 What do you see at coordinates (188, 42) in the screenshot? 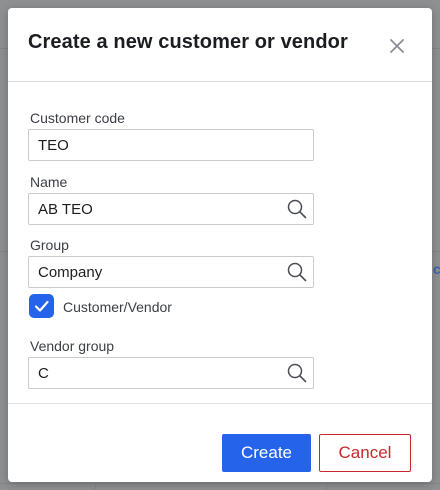
I see `dialog-title: Create a new customer or vendor` at bounding box center [188, 42].